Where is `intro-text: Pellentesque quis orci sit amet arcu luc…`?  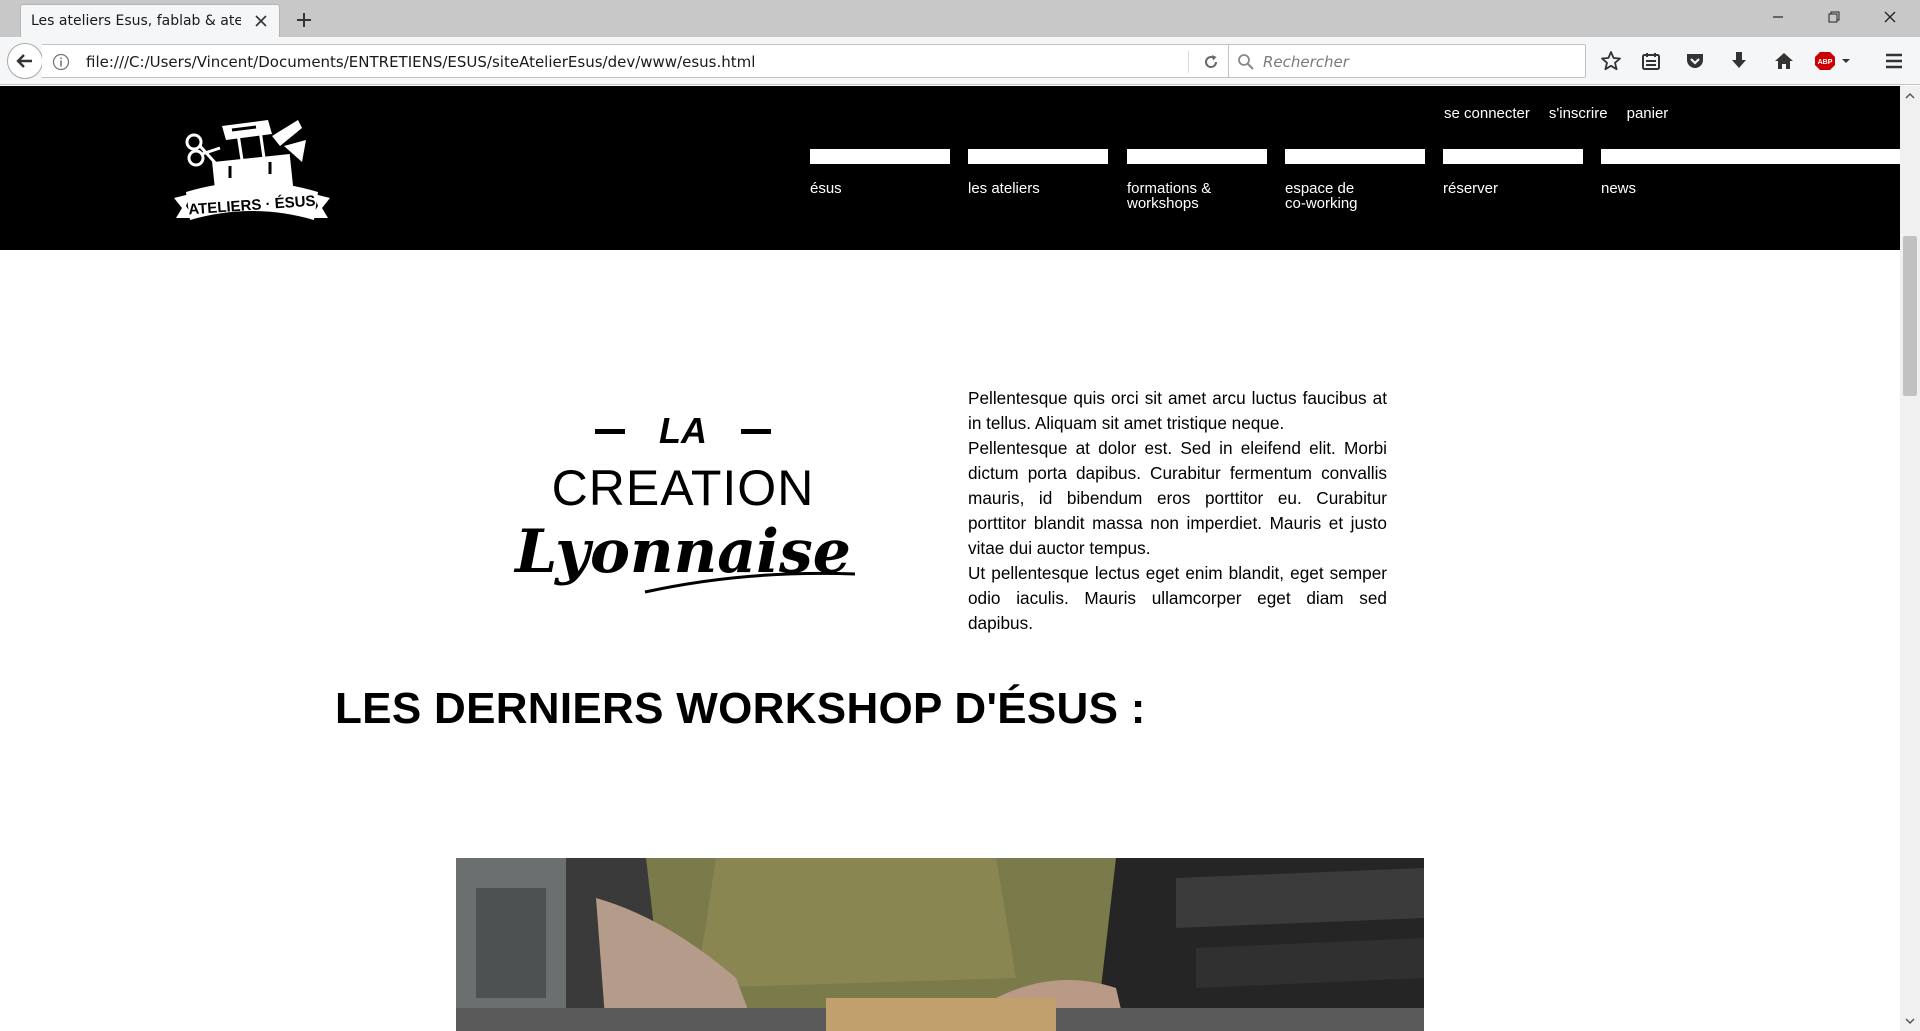
intro-text: Pellentesque quis orci sit amet arcu luc… is located at coordinates (1177, 511).